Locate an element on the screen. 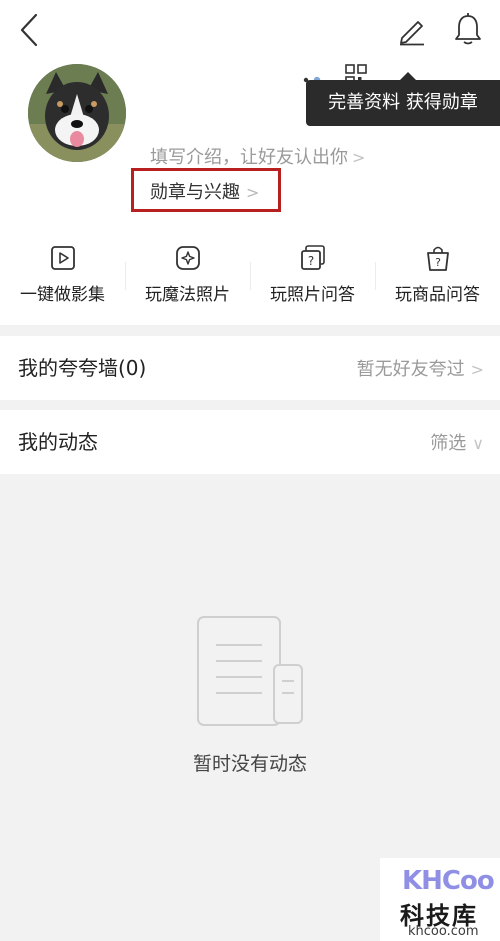  bell-icon is located at coordinates (468, 29).